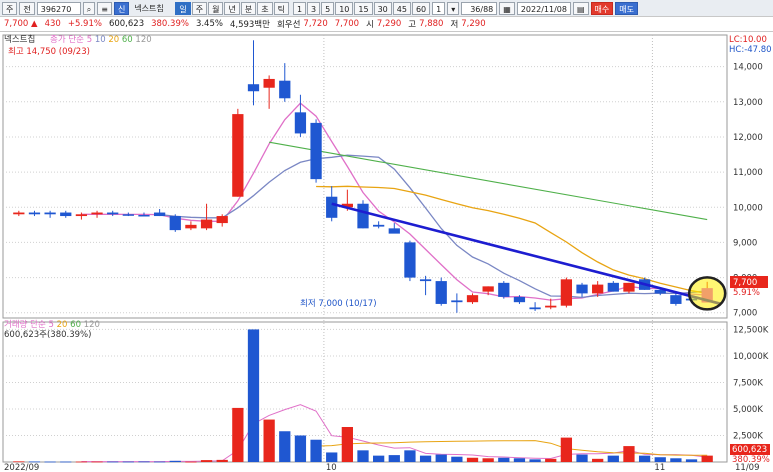  I want to click on market-toggle: 전, so click(27, 8).